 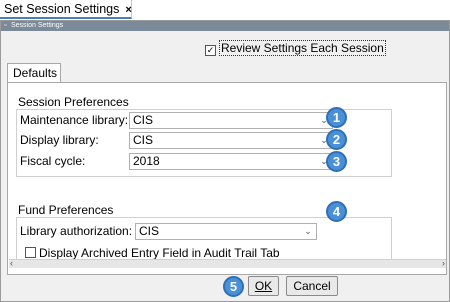 What do you see at coordinates (227, 263) in the screenshot?
I see `horizontal-scrollbar: ‹ ›` at bounding box center [227, 263].